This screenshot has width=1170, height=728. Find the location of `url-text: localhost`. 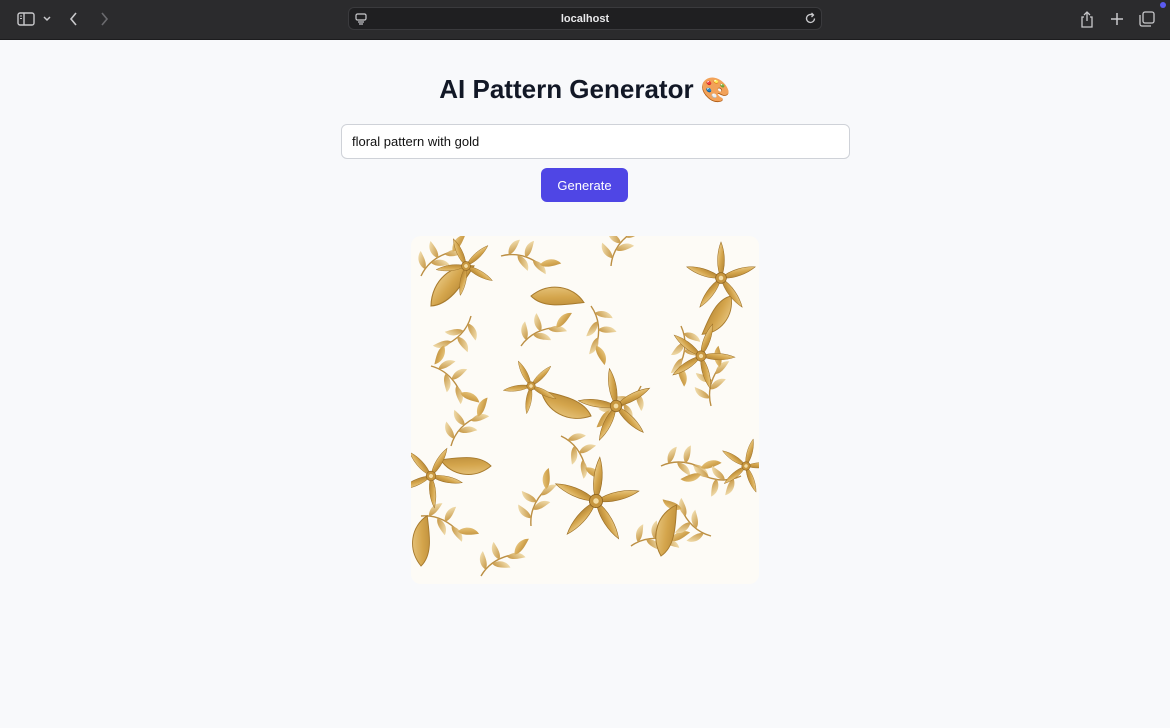

url-text: localhost is located at coordinates (585, 19).